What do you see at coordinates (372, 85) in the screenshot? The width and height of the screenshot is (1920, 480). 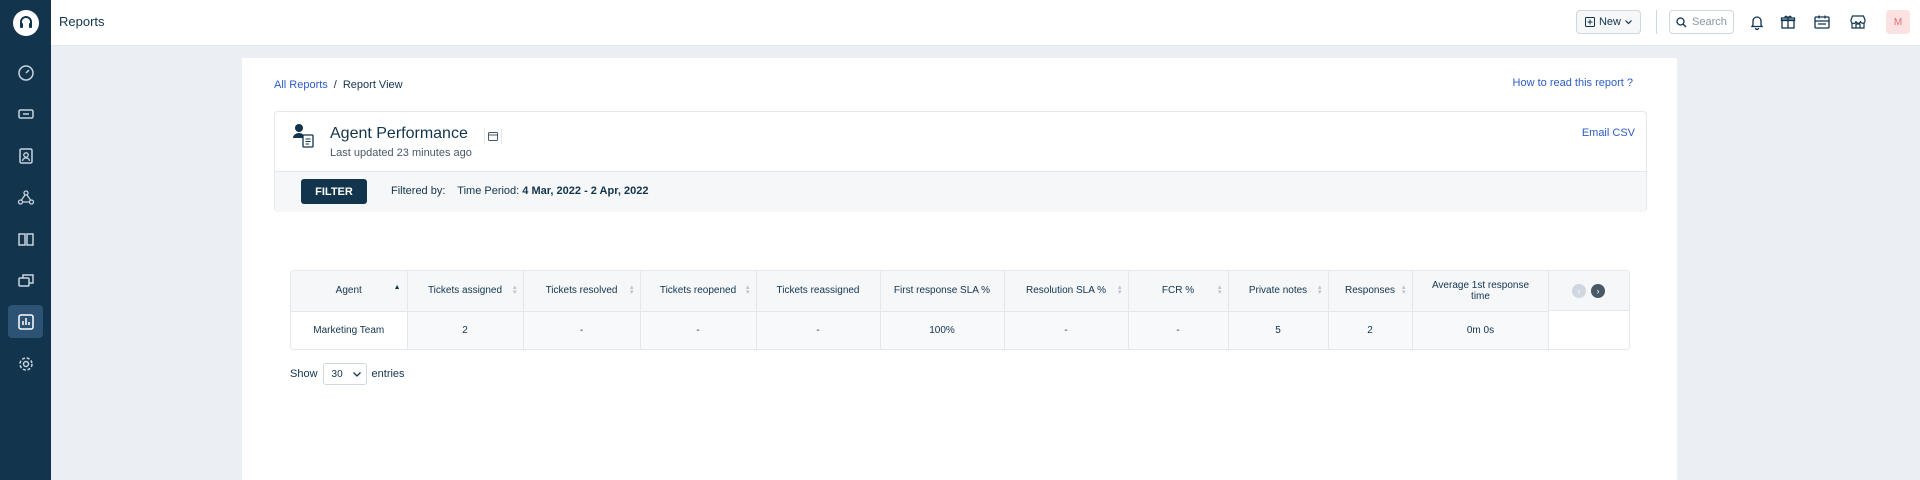 I see `breadcrumb-current: Report View` at bounding box center [372, 85].